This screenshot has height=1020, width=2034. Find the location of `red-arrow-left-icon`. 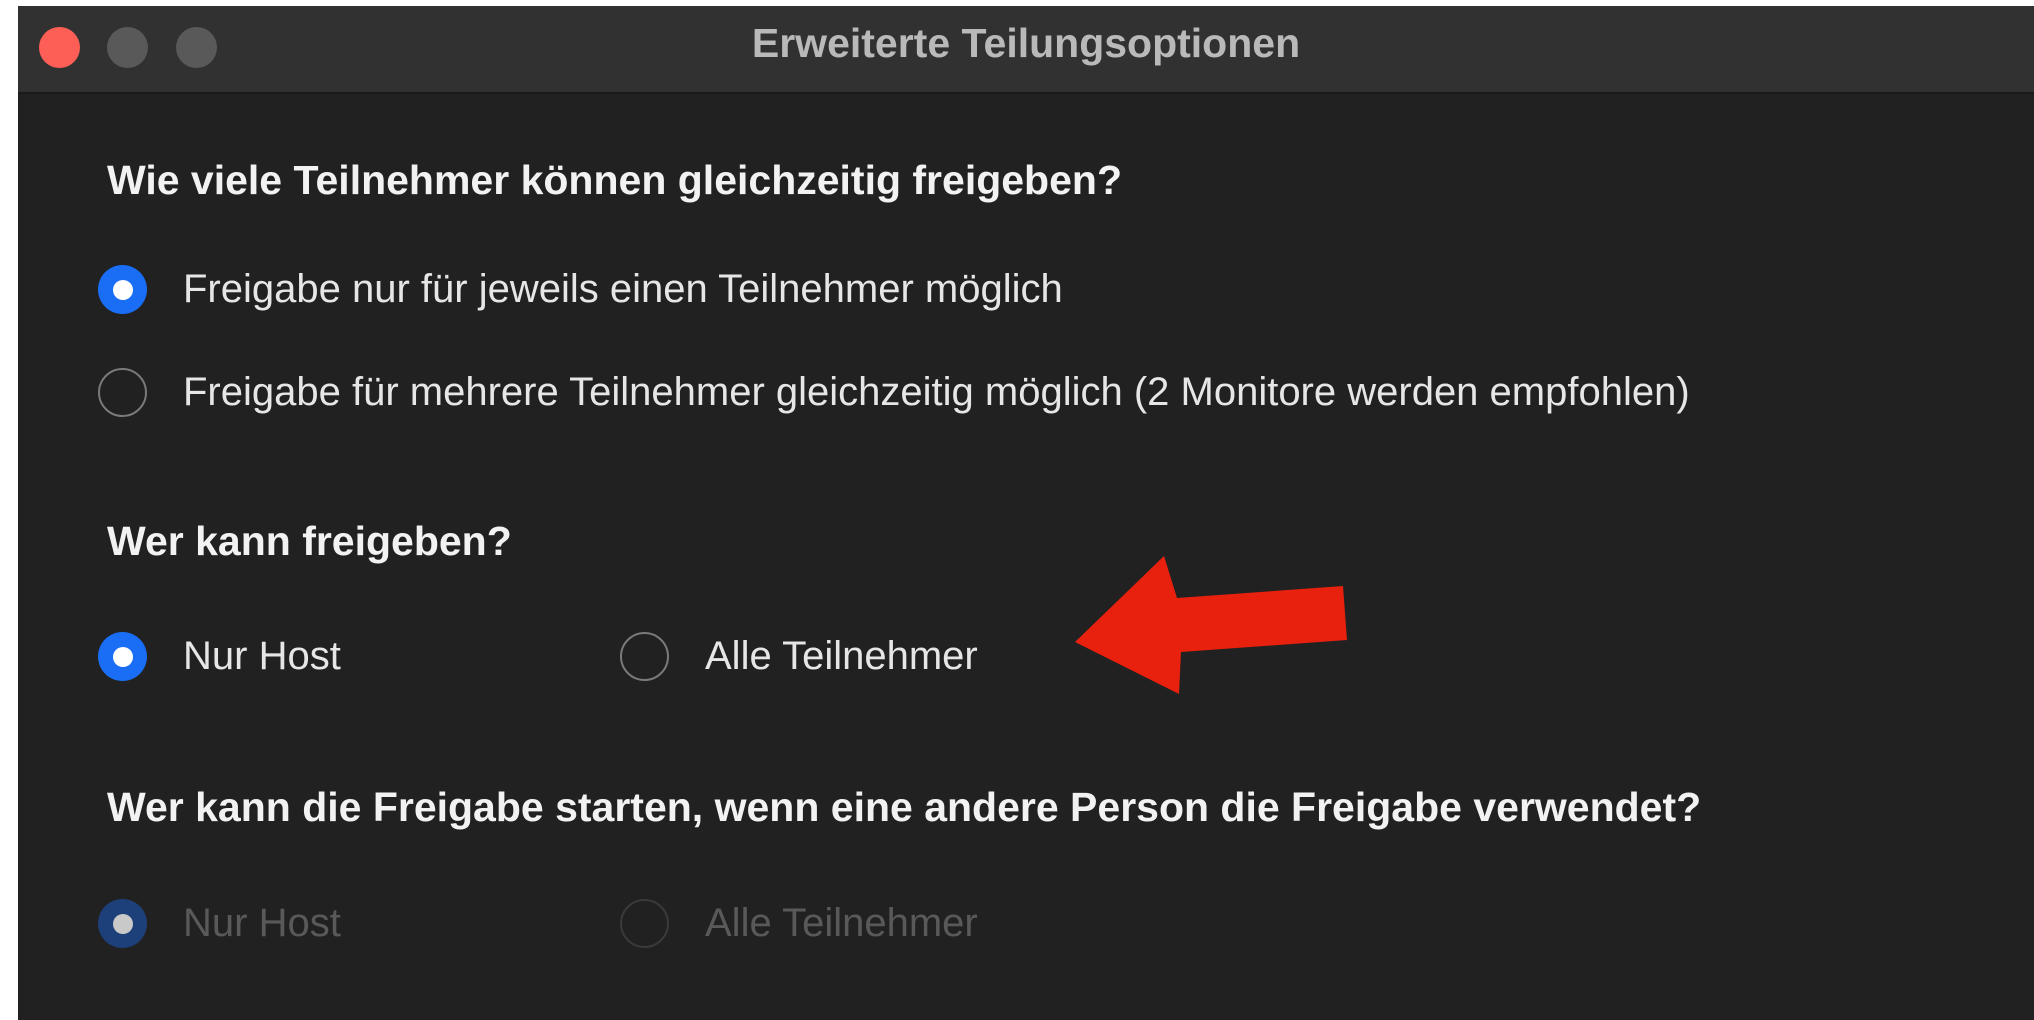

red-arrow-left-icon is located at coordinates (1211, 625).